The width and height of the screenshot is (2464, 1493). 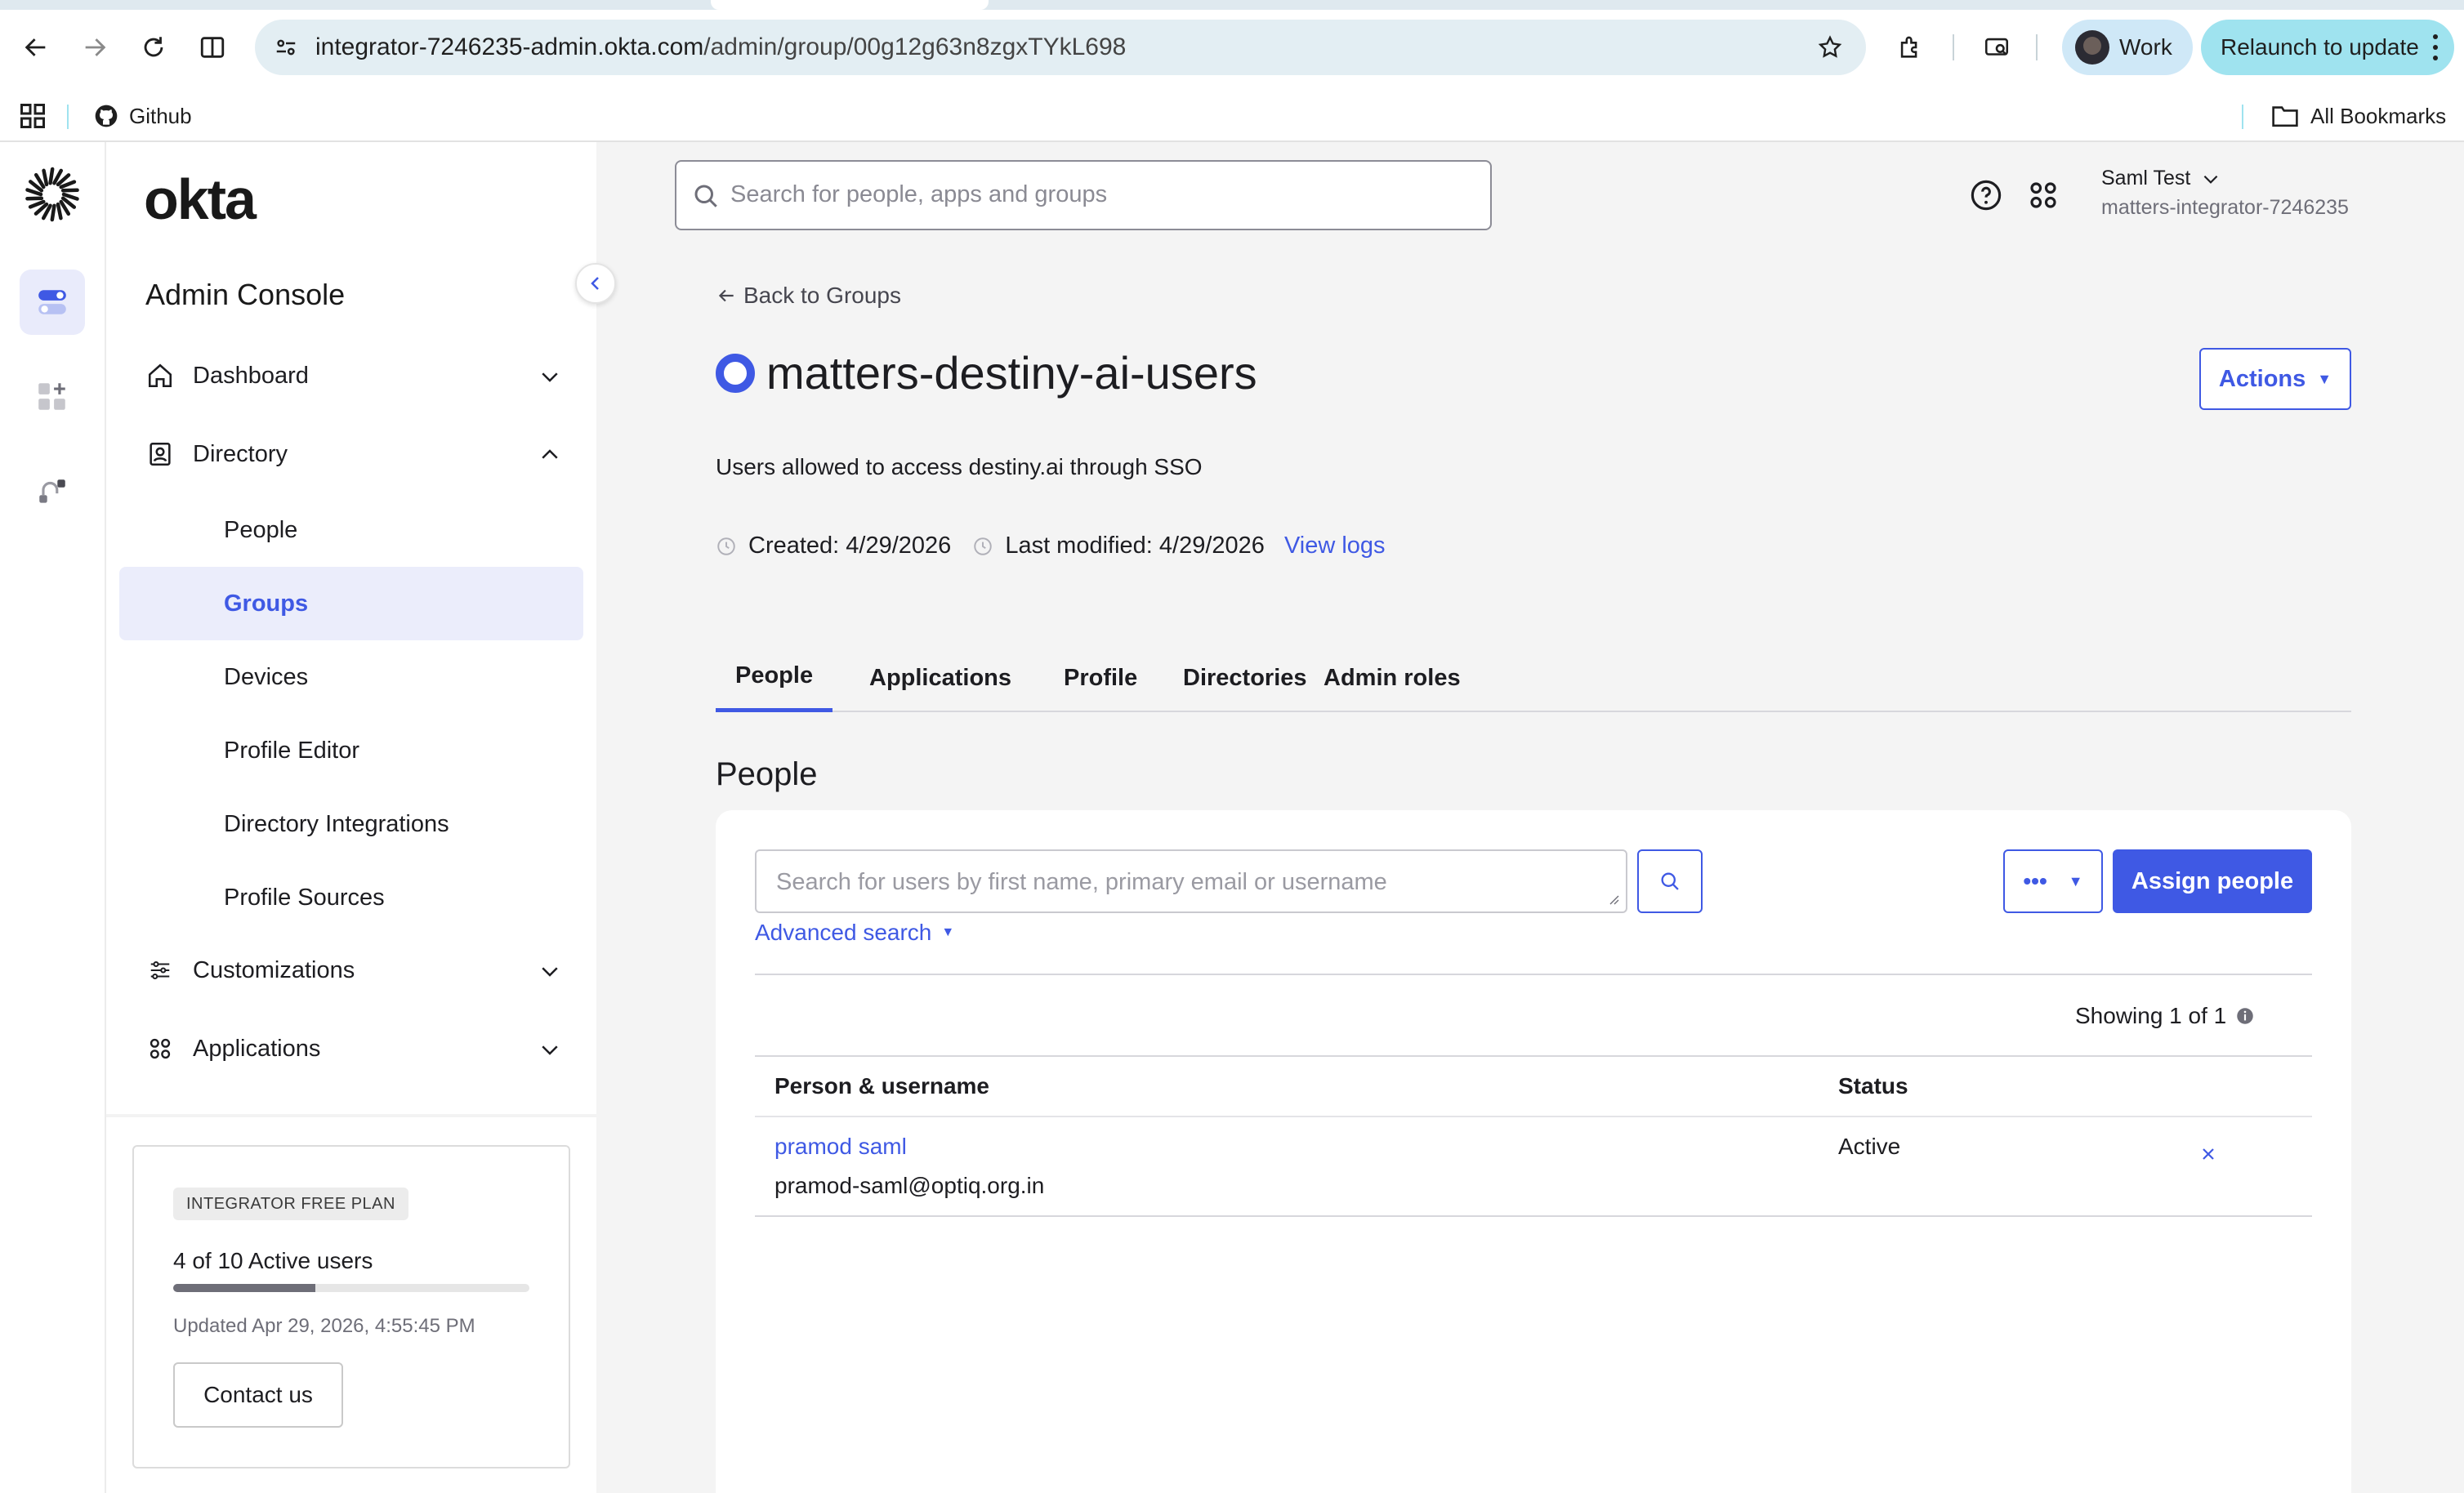 I want to click on sidebar-item-profile-sources: Profile Sources, so click(x=351, y=897).